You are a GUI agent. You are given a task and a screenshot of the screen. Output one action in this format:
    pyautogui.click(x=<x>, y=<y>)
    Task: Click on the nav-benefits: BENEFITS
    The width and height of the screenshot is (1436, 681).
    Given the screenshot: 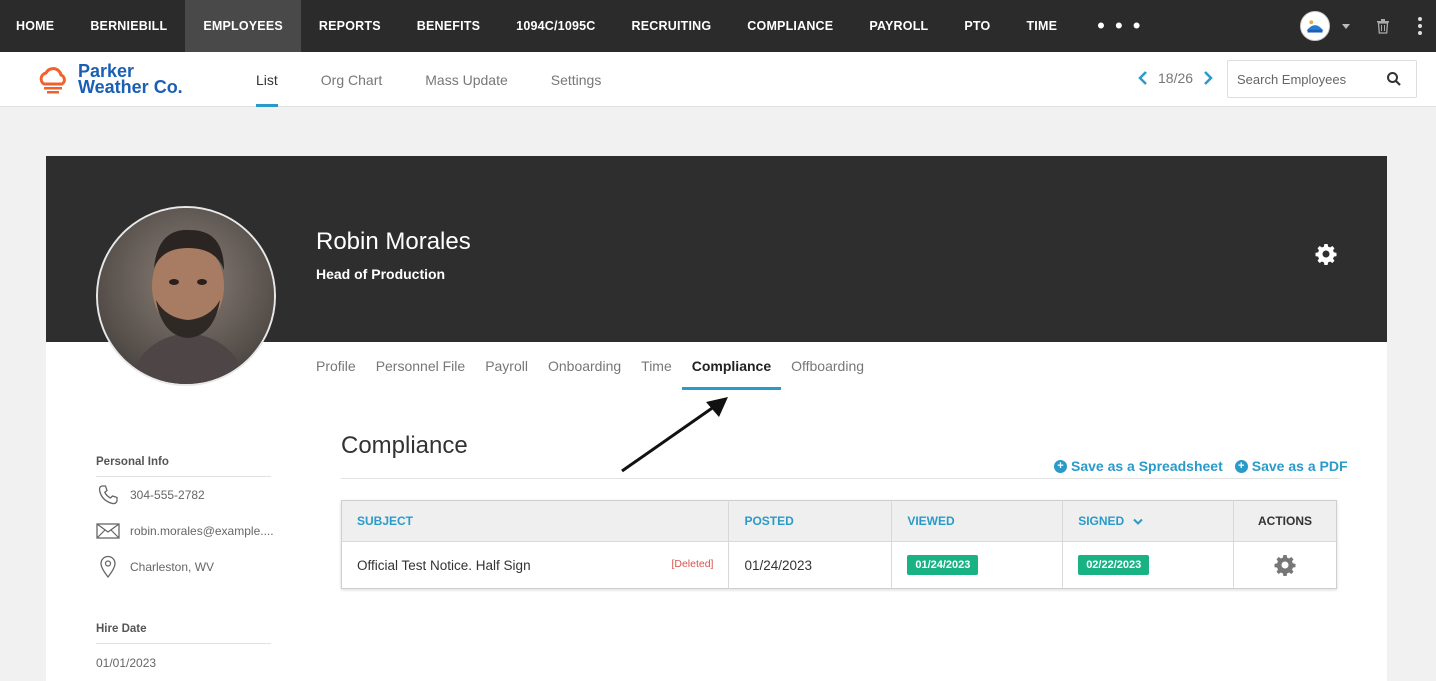 What is the action you would take?
    pyautogui.click(x=448, y=26)
    